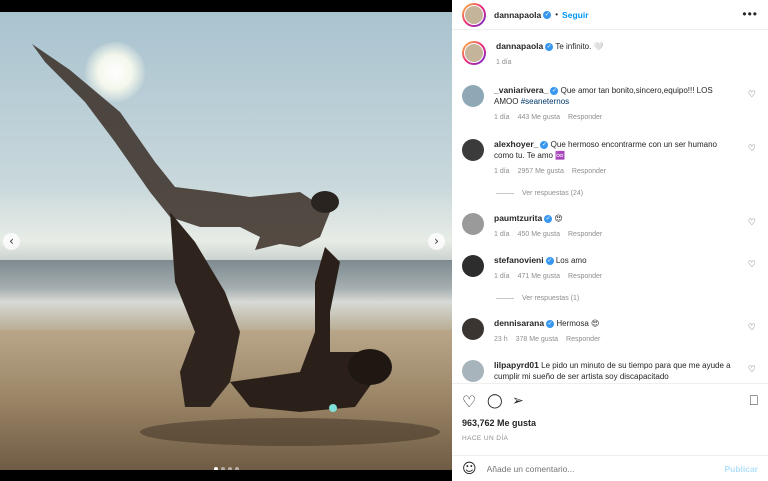 The width and height of the screenshot is (768, 481). I want to click on comment-username: alexhoyer_, so click(516, 144).